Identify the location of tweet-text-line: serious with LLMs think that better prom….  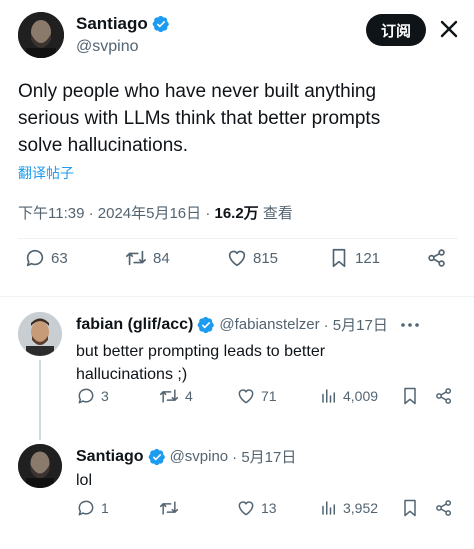
(199, 118).